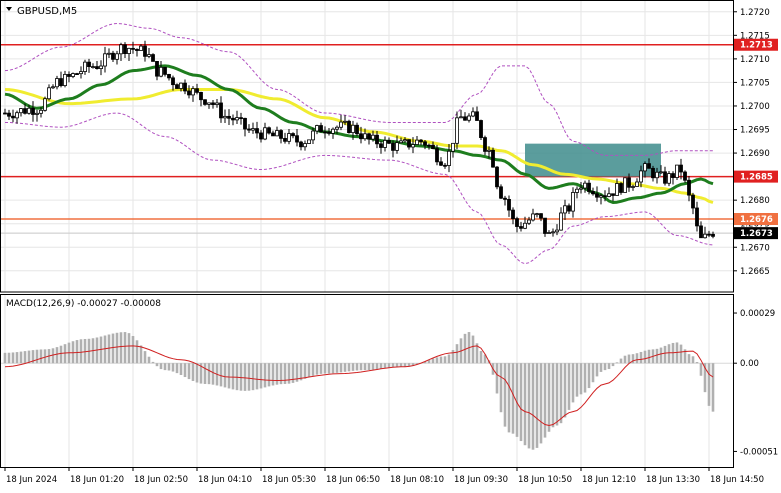 The image size is (781, 493). What do you see at coordinates (759, 452) in the screenshot?
I see `macd-tick-label: -0.00051` at bounding box center [759, 452].